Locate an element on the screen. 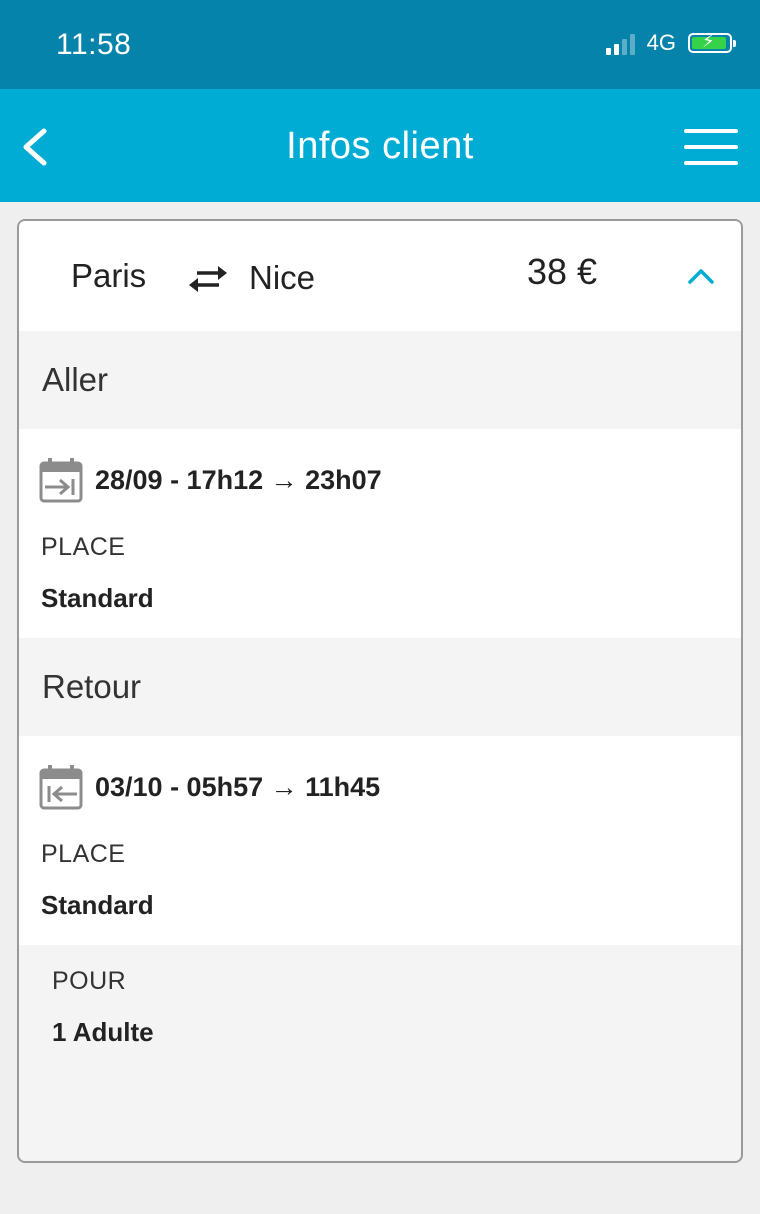 Image resolution: width=760 pixels, height=1214 pixels. network-type: 4G is located at coordinates (661, 42).